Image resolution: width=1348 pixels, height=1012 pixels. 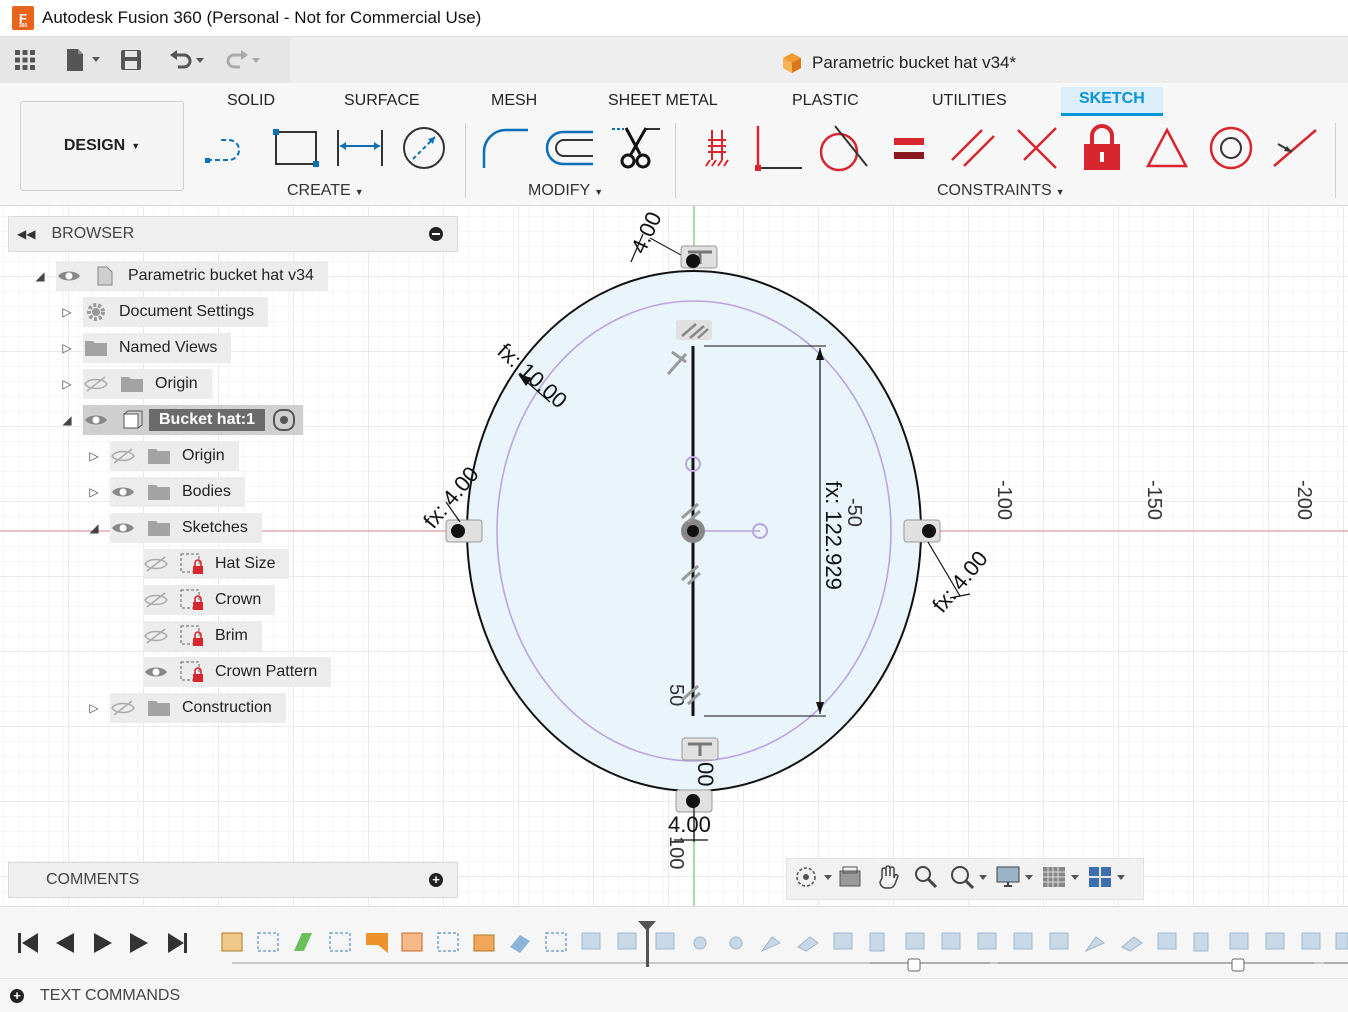 I want to click on file-menu-icon, so click(x=84, y=60).